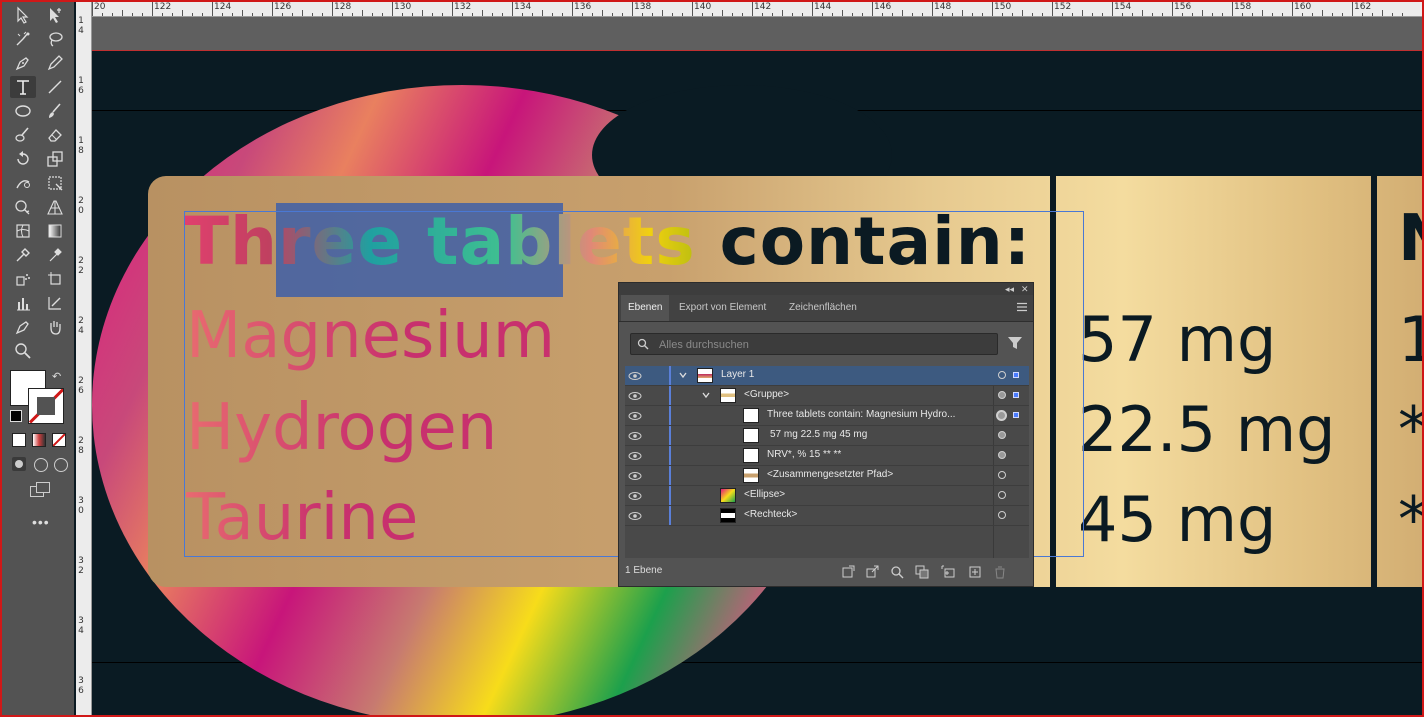 The image size is (1424, 717). Describe the element at coordinates (1015, 343) in the screenshot. I see `filter-icon` at that location.